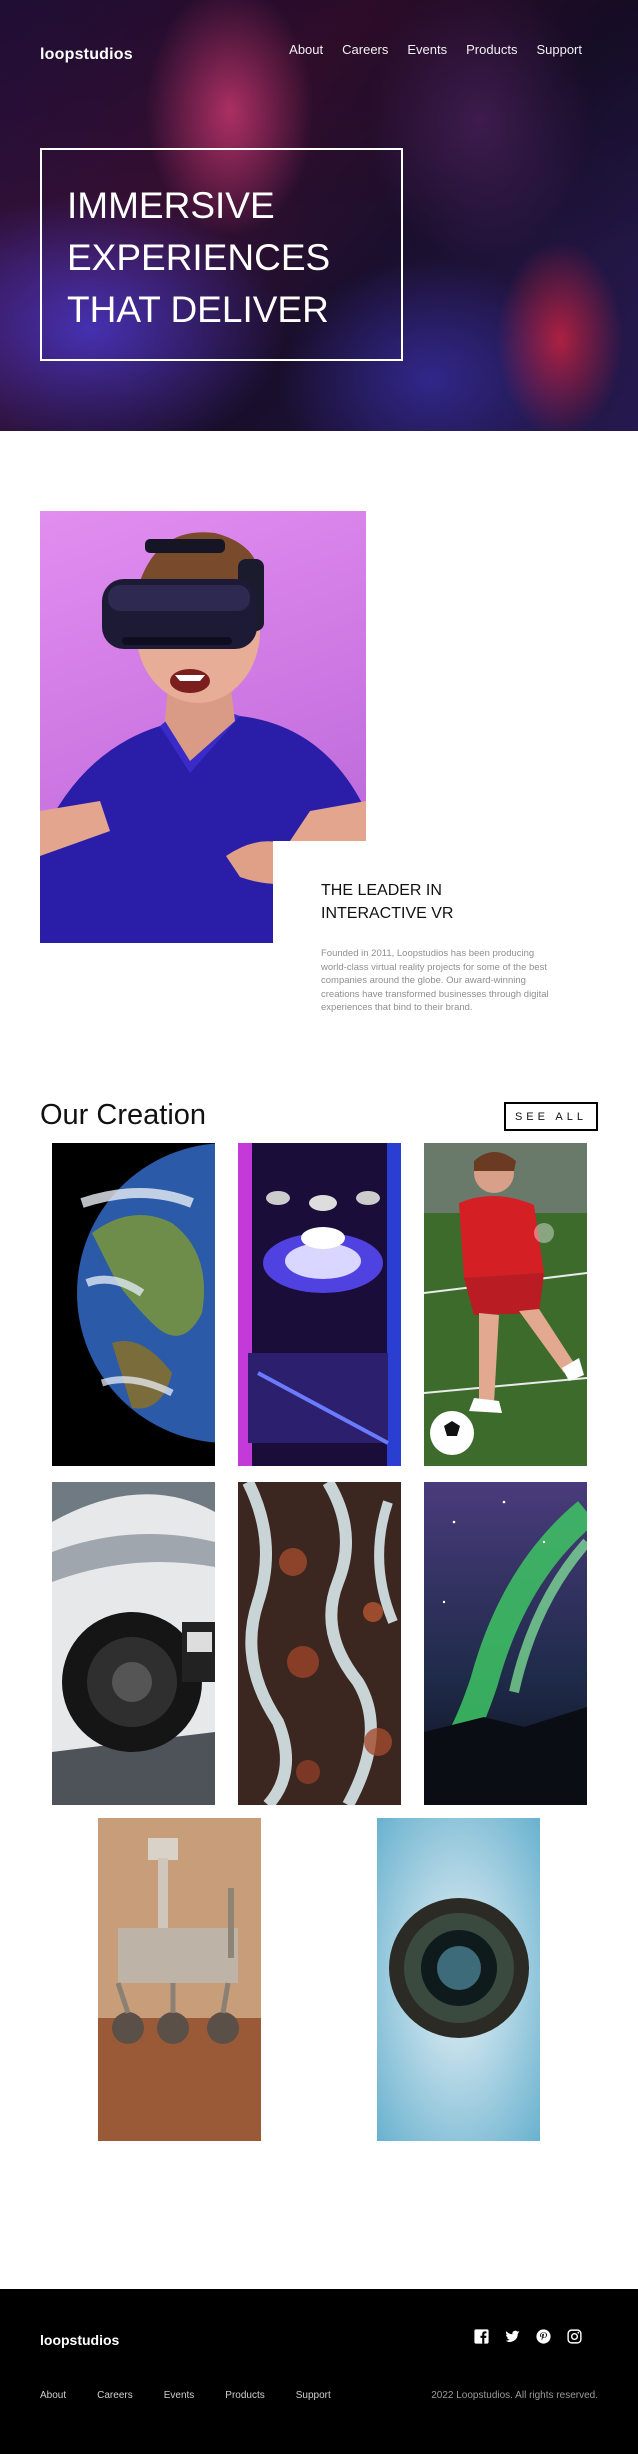  I want to click on instagram-icon, so click(574, 2336).